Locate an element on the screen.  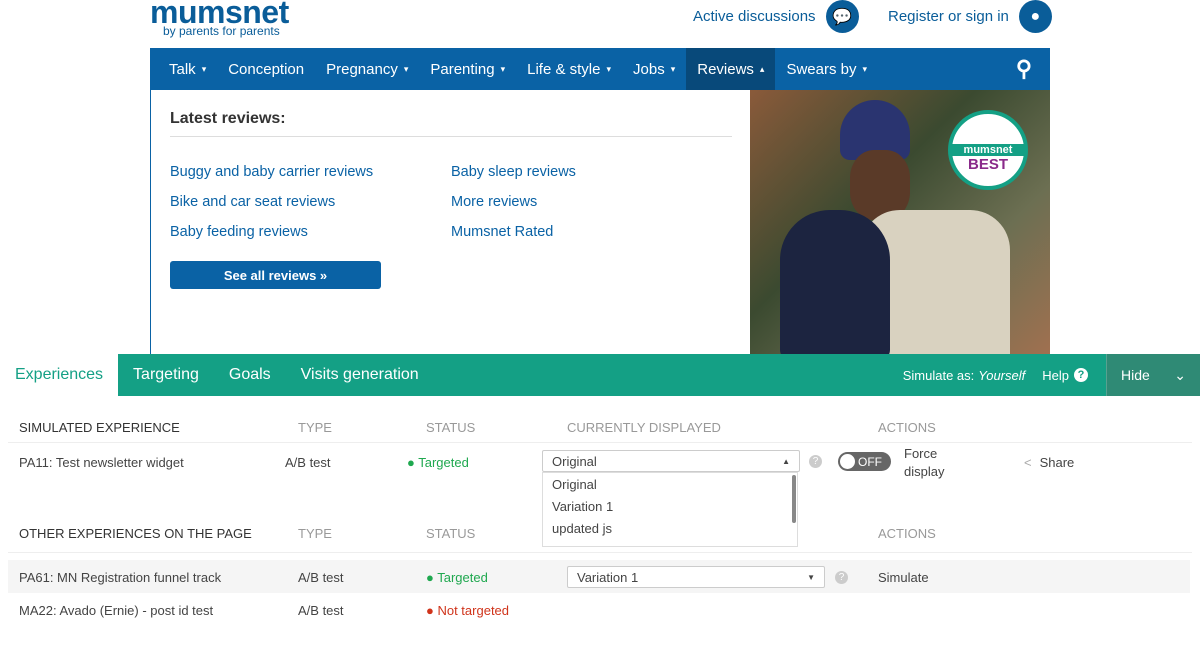
simulate-button: Simulate is located at coordinates (903, 577).